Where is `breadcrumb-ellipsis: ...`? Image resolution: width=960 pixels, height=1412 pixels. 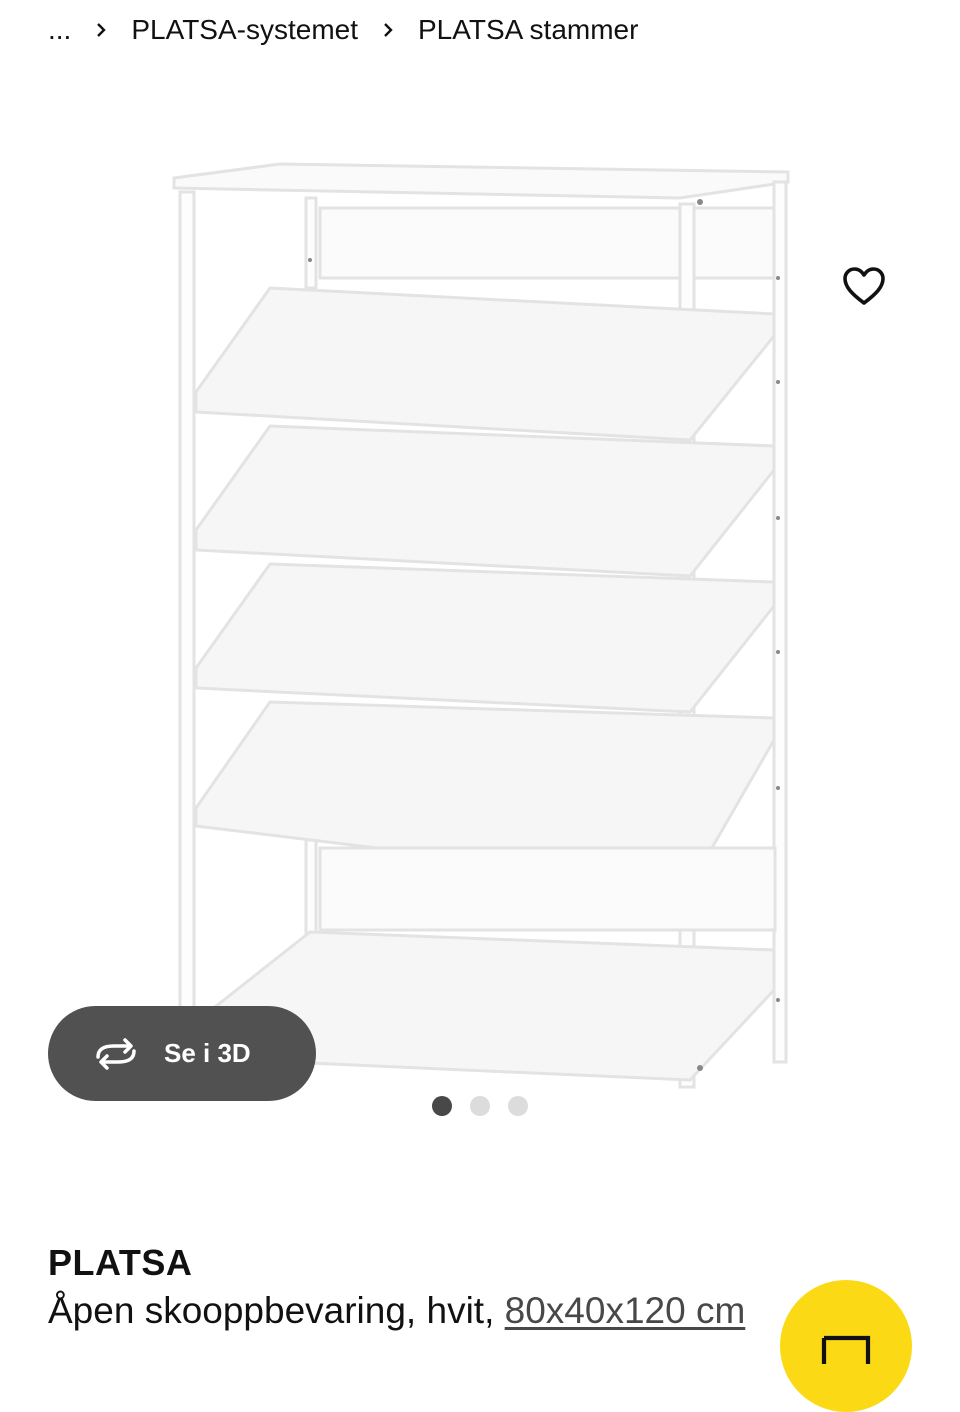 breadcrumb-ellipsis: ... is located at coordinates (59, 30).